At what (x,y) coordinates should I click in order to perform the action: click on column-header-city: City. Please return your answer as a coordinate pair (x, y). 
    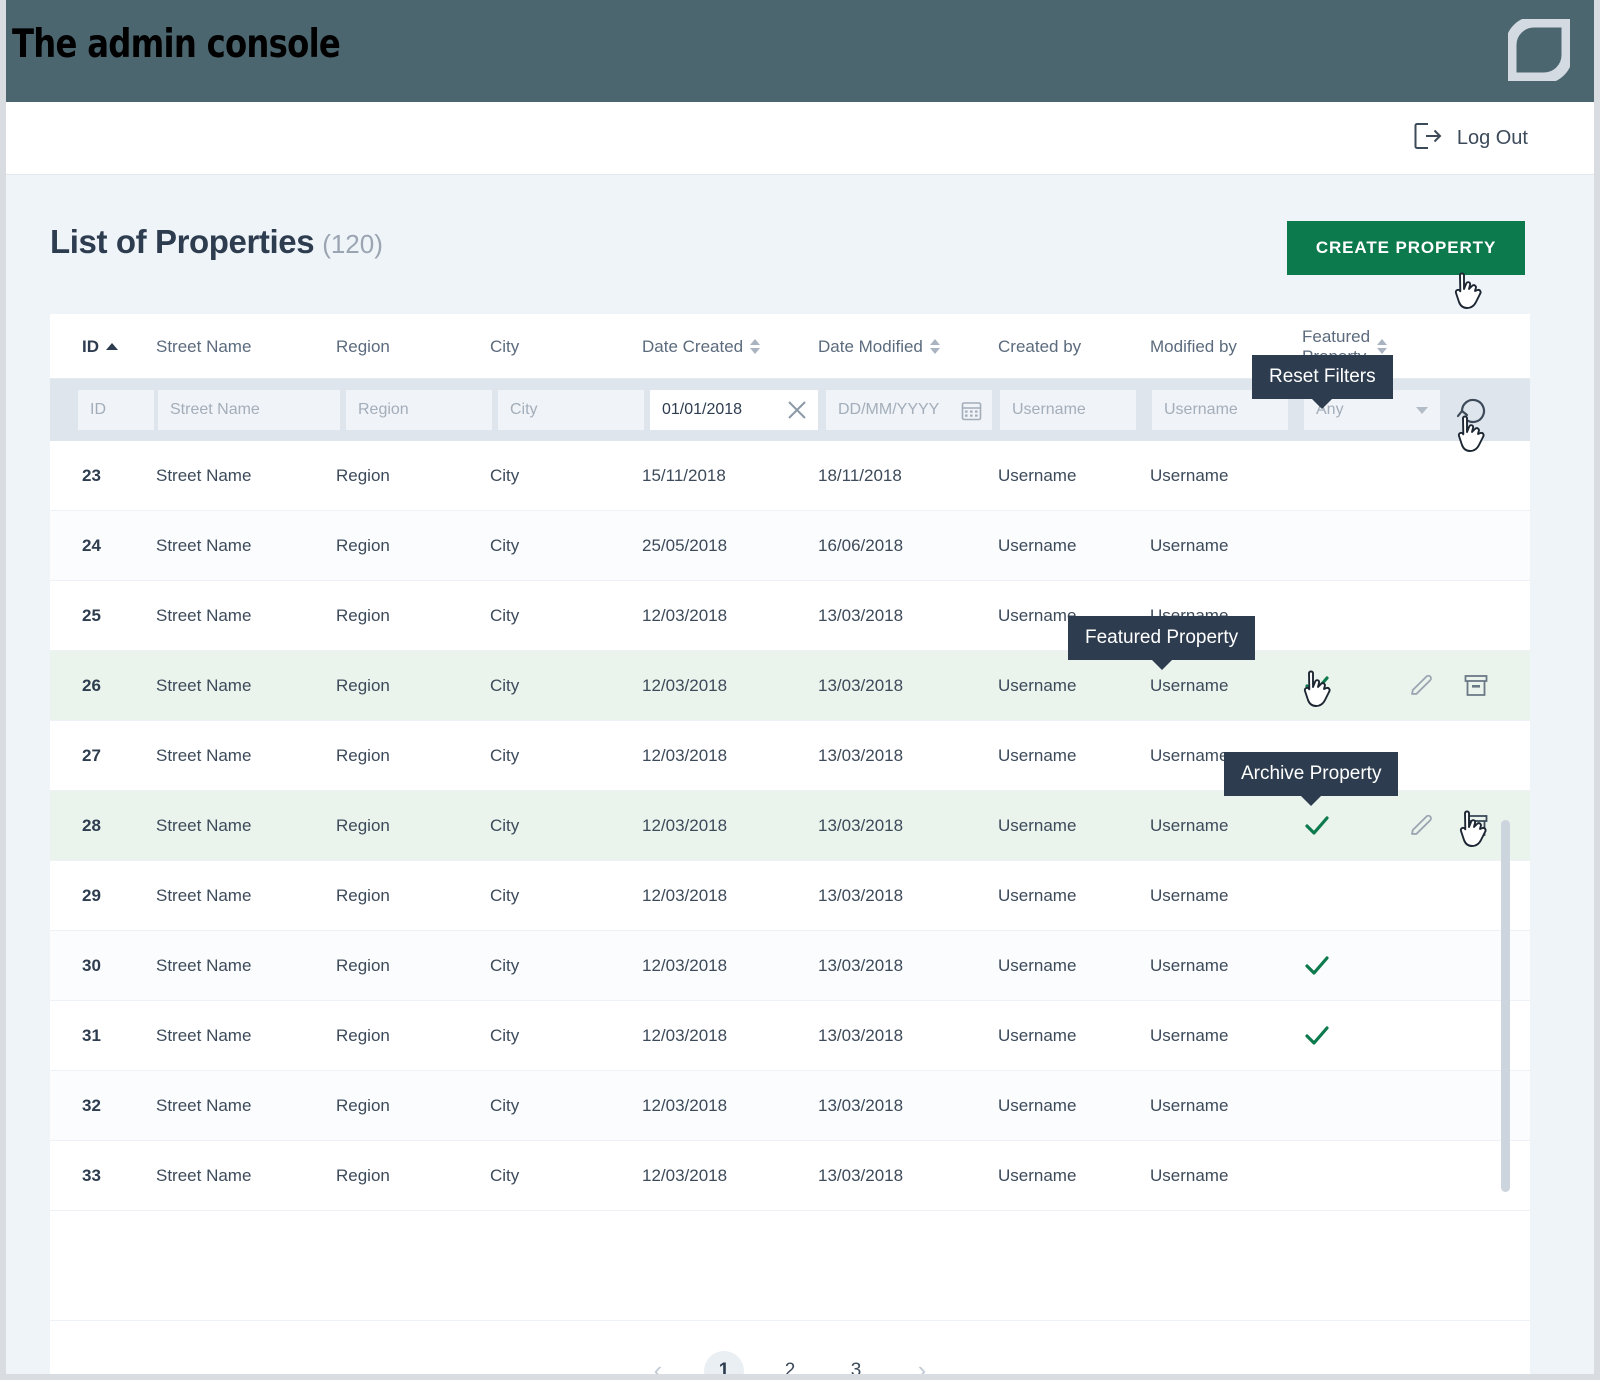
    Looking at the image, I should click on (504, 346).